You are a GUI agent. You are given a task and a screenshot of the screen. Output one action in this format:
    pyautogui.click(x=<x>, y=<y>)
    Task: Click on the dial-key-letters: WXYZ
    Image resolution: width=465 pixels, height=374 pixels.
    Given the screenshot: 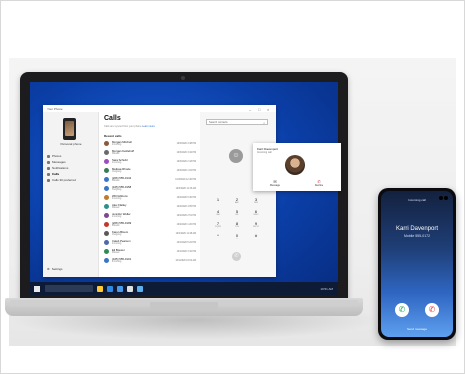 What is the action you would take?
    pyautogui.click(x=256, y=227)
    